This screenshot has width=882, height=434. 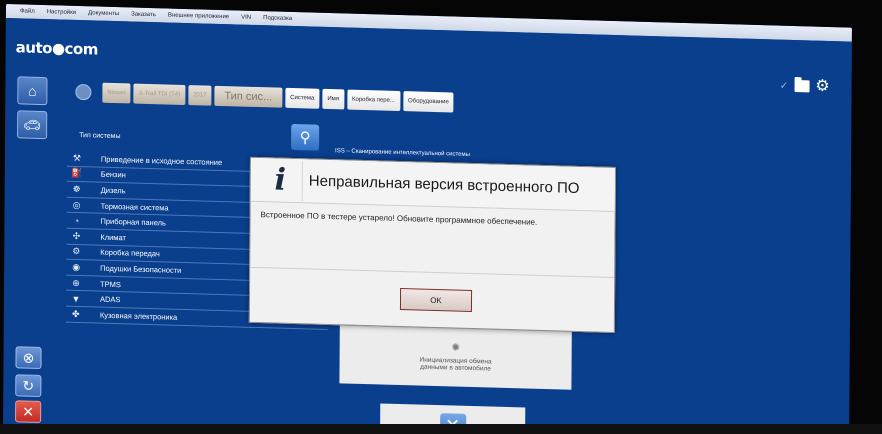 What do you see at coordinates (27, 11) in the screenshot?
I see `menu-file: Файл` at bounding box center [27, 11].